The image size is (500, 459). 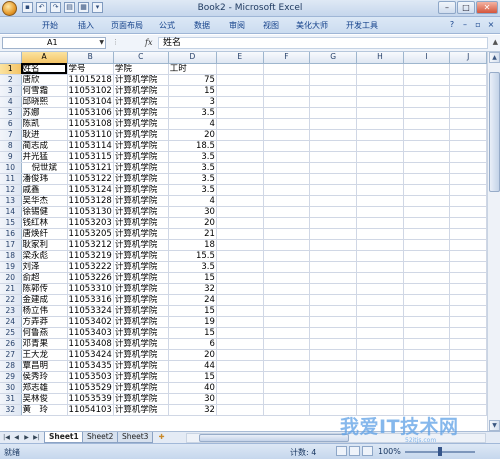 I want to click on cell-d: 18.5, so click(x=192, y=146).